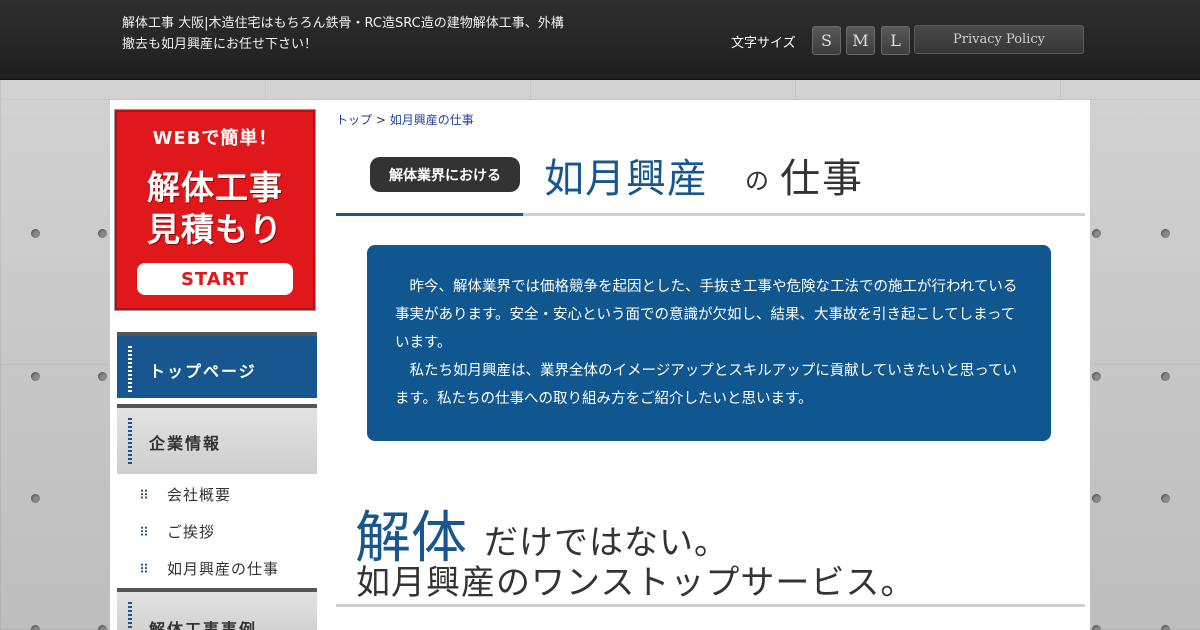 This screenshot has width=1200, height=630. What do you see at coordinates (999, 39) in the screenshot?
I see `privacy-policy-link: Privacy Policy` at bounding box center [999, 39].